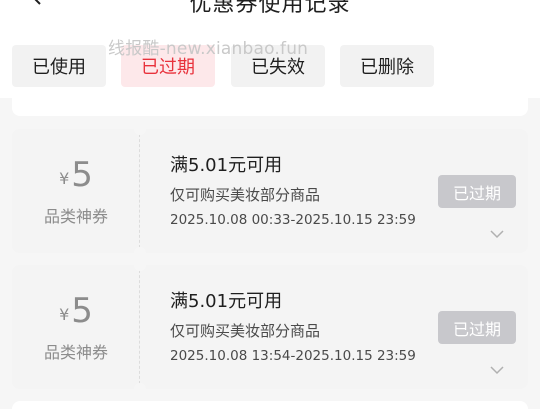 This screenshot has width=540, height=409. What do you see at coordinates (59, 66) in the screenshot?
I see `tab-used: 已使用` at bounding box center [59, 66].